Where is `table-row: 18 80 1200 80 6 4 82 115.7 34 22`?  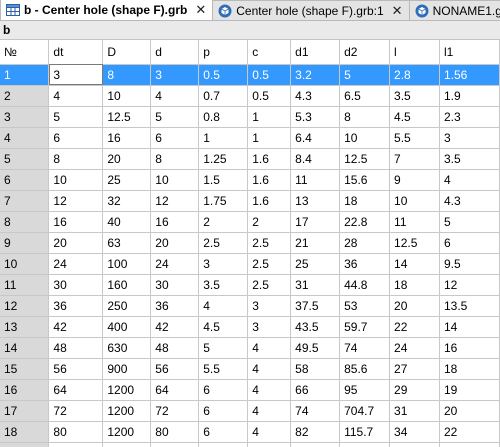
table-row: 18 80 1200 80 6 4 82 115.7 34 22 is located at coordinates (250, 432).